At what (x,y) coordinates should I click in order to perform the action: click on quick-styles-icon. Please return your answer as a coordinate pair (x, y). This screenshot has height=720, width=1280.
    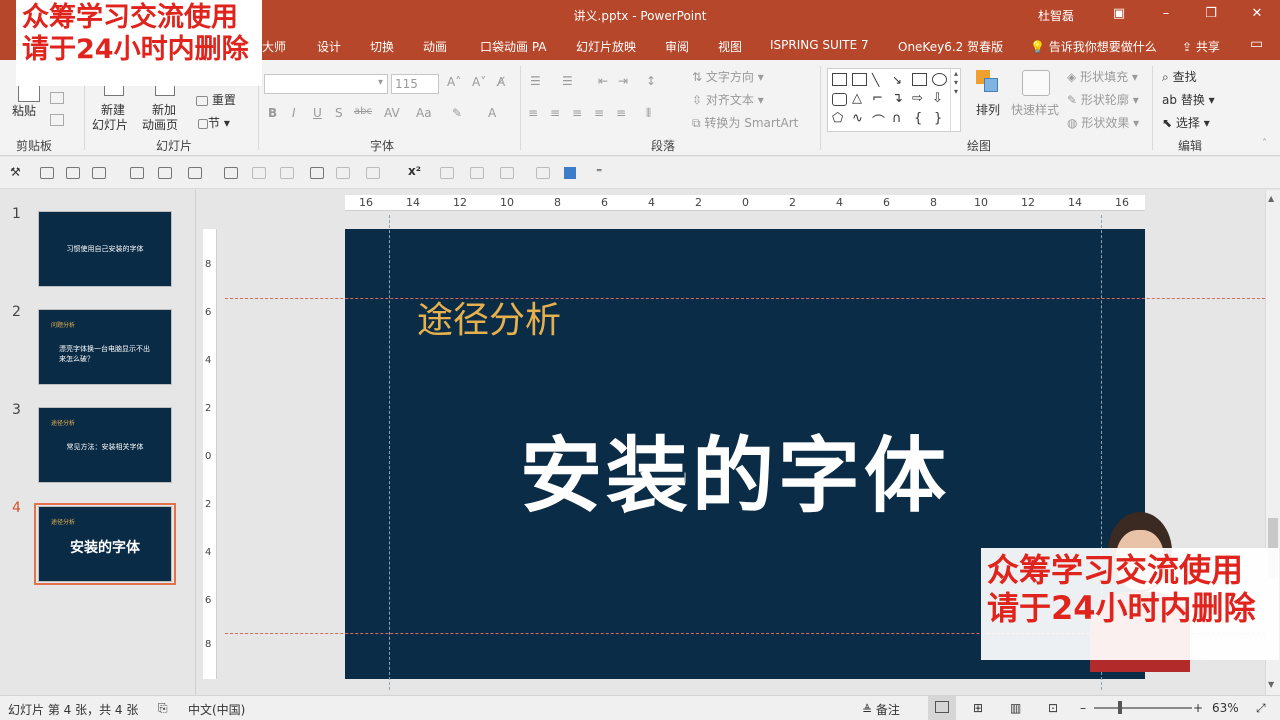
    Looking at the image, I should click on (1036, 83).